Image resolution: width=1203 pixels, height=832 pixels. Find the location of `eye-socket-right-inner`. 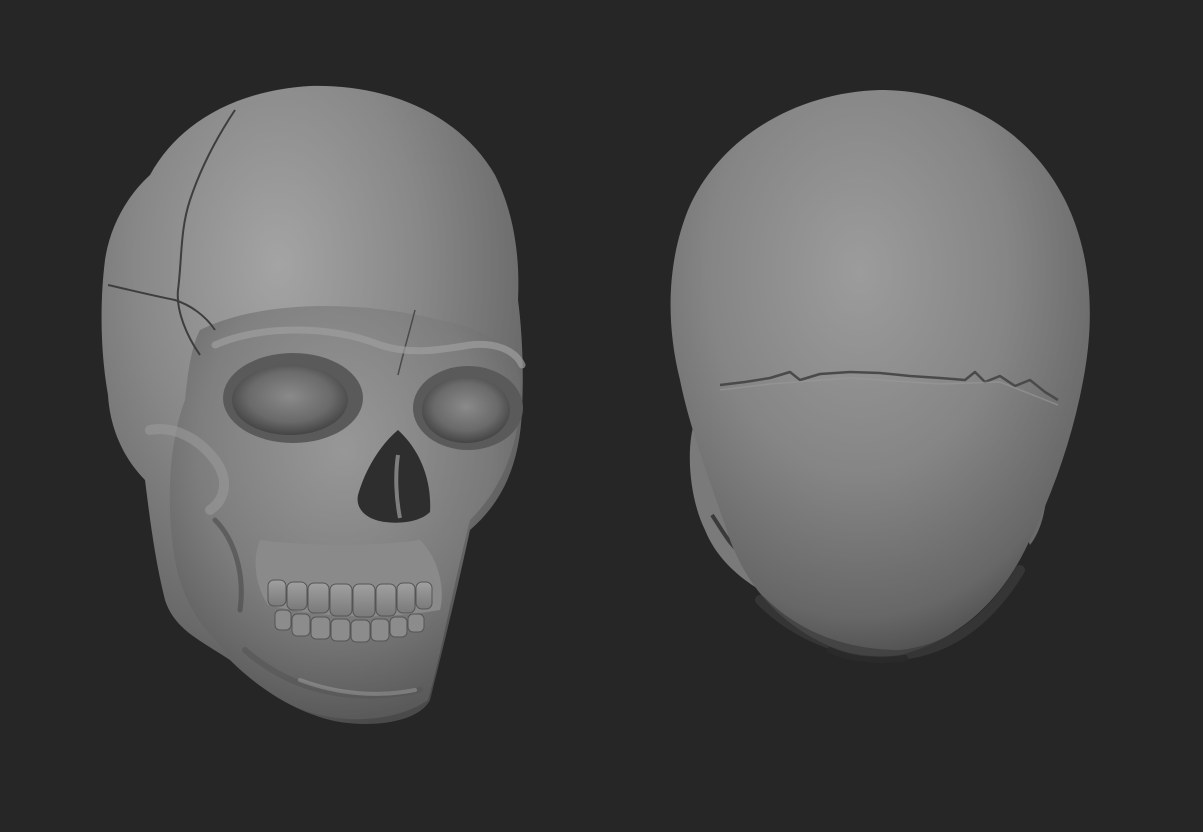

eye-socket-right-inner is located at coordinates (466, 410).